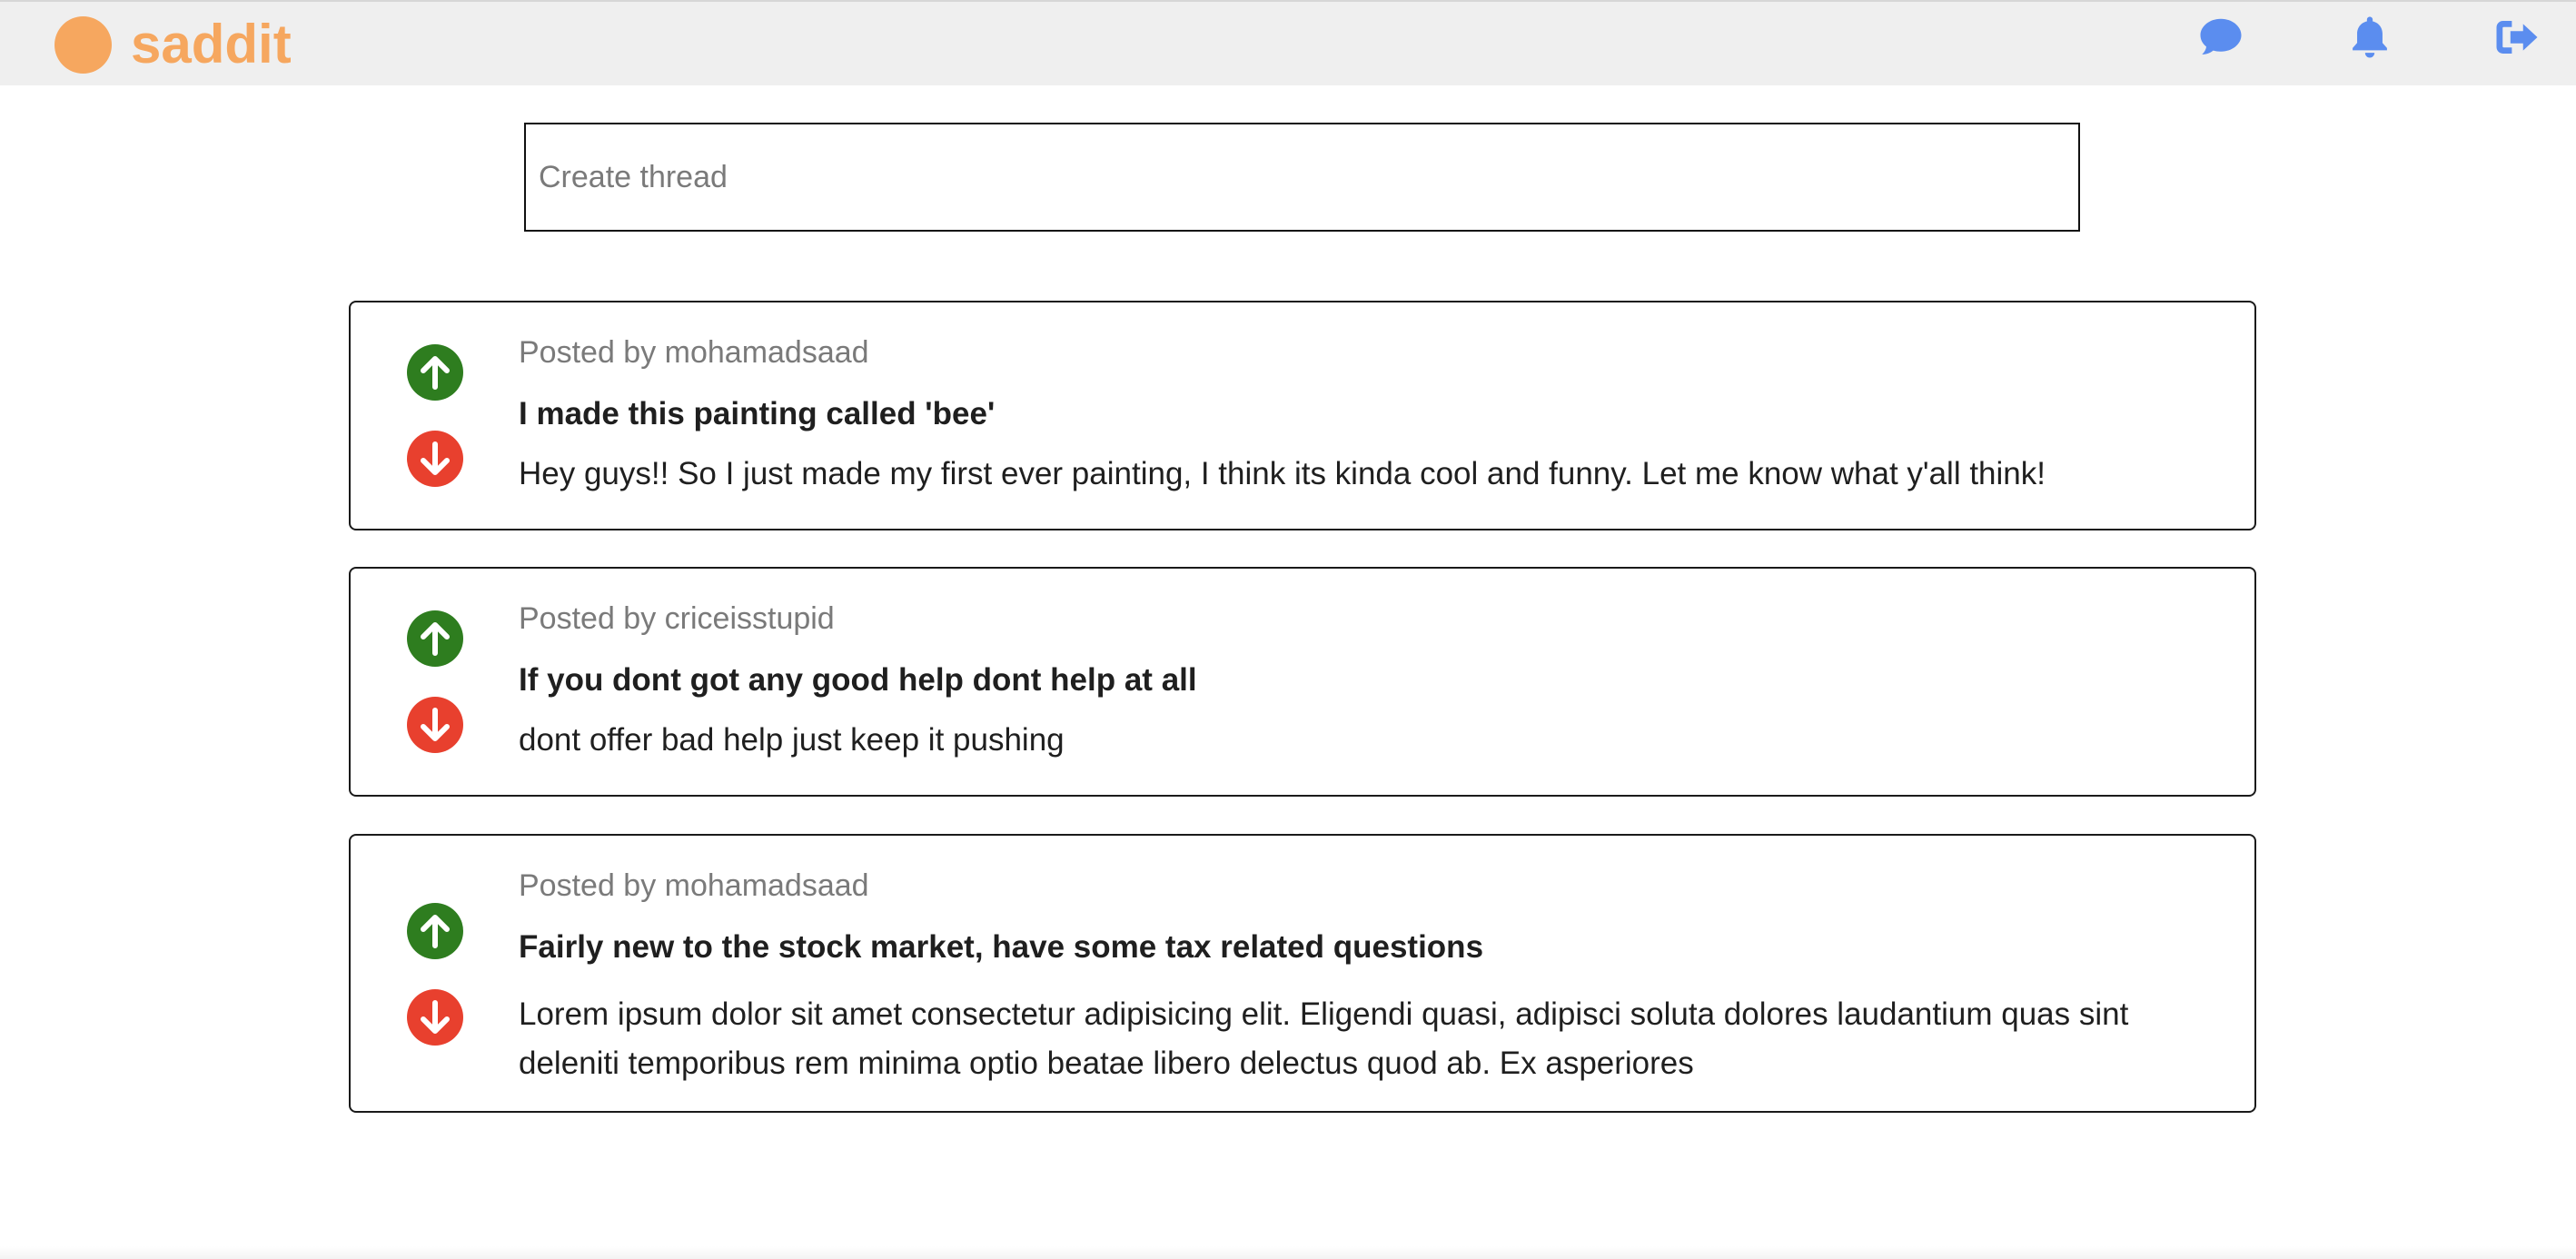 Image resolution: width=2576 pixels, height=1259 pixels. I want to click on create-thread-box, so click(1302, 178).